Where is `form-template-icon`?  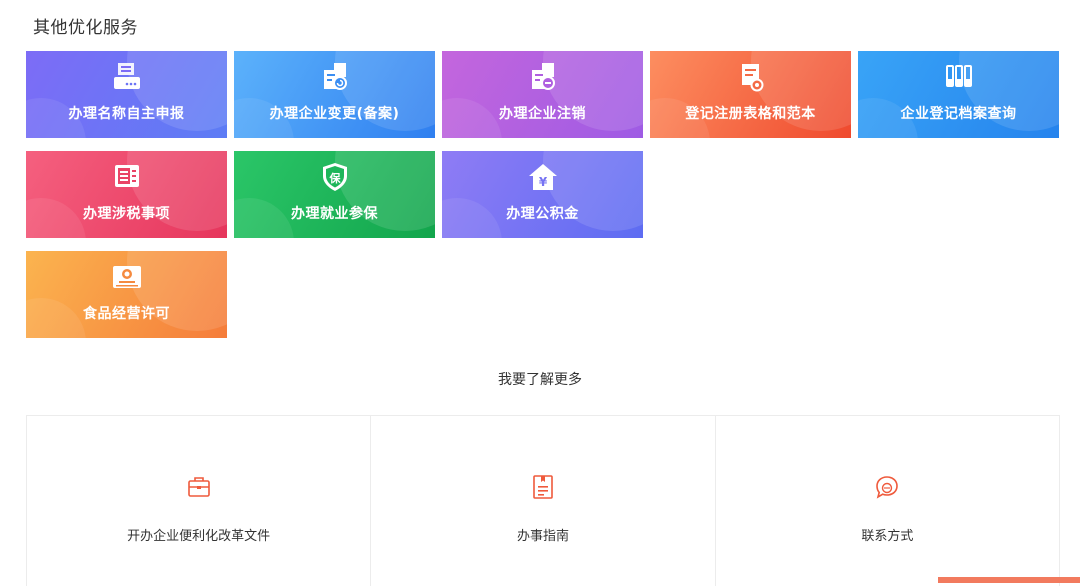 form-template-icon is located at coordinates (751, 77).